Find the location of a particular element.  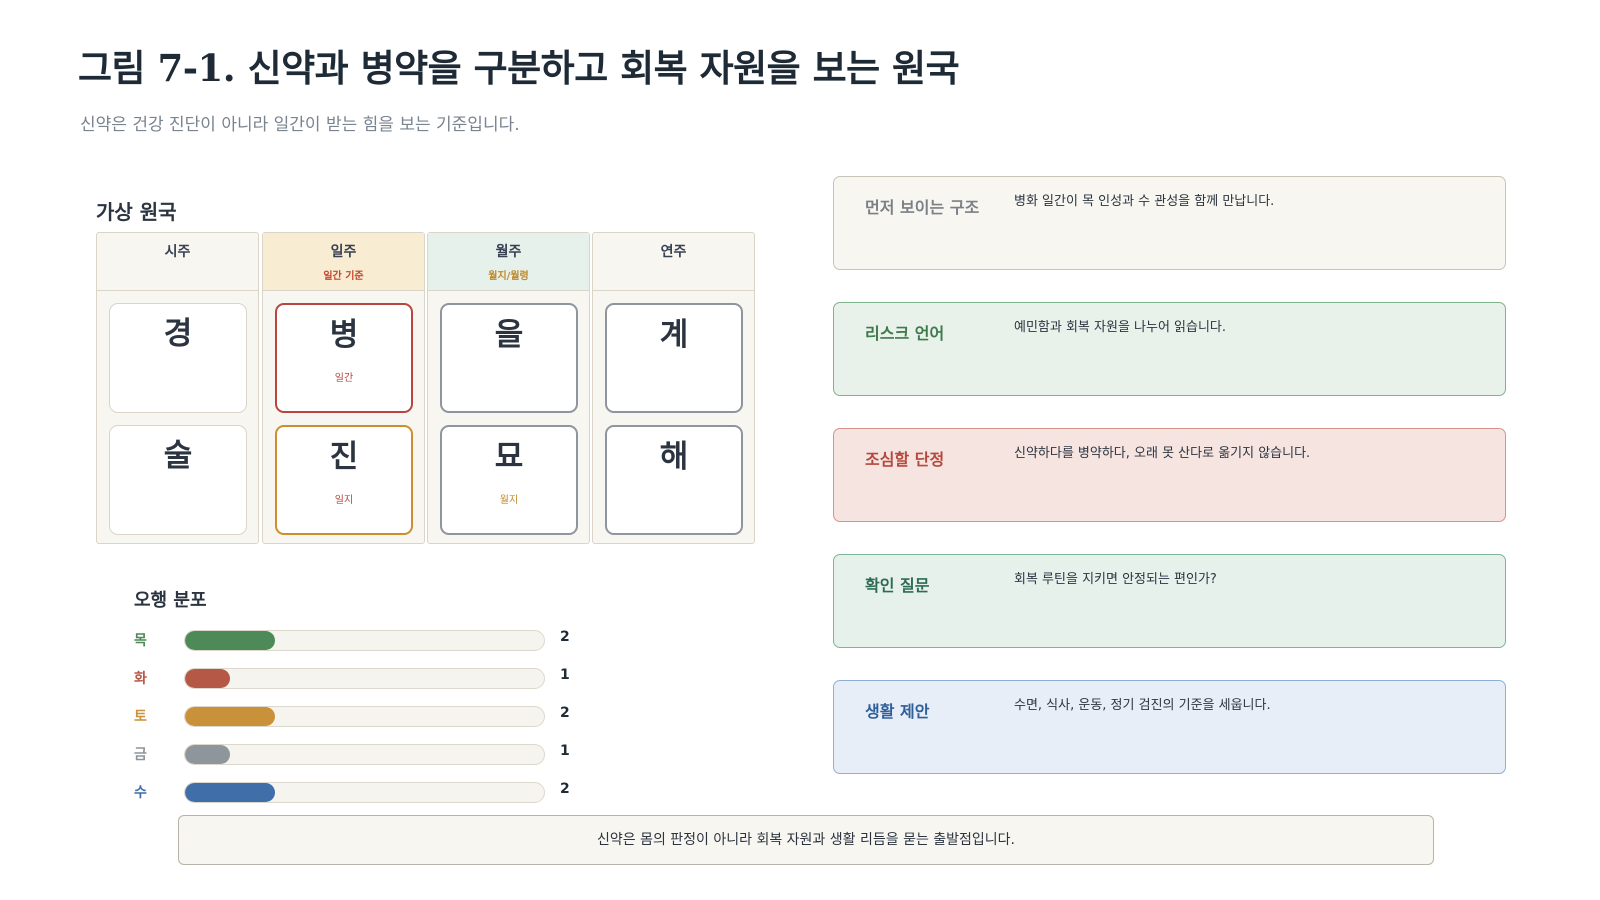

pillar-year: 연주 계 해 is located at coordinates (673, 388).